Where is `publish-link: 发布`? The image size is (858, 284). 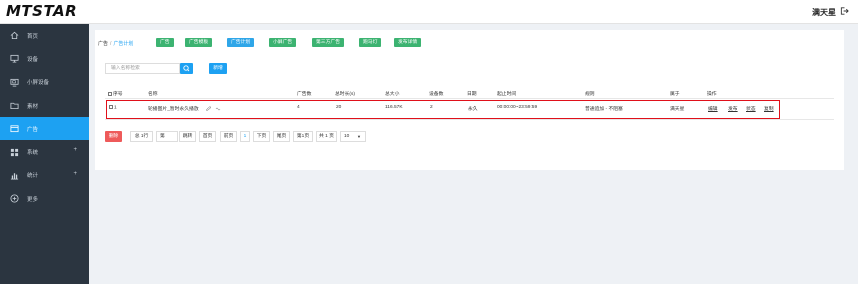
publish-link: 发布 is located at coordinates (733, 108).